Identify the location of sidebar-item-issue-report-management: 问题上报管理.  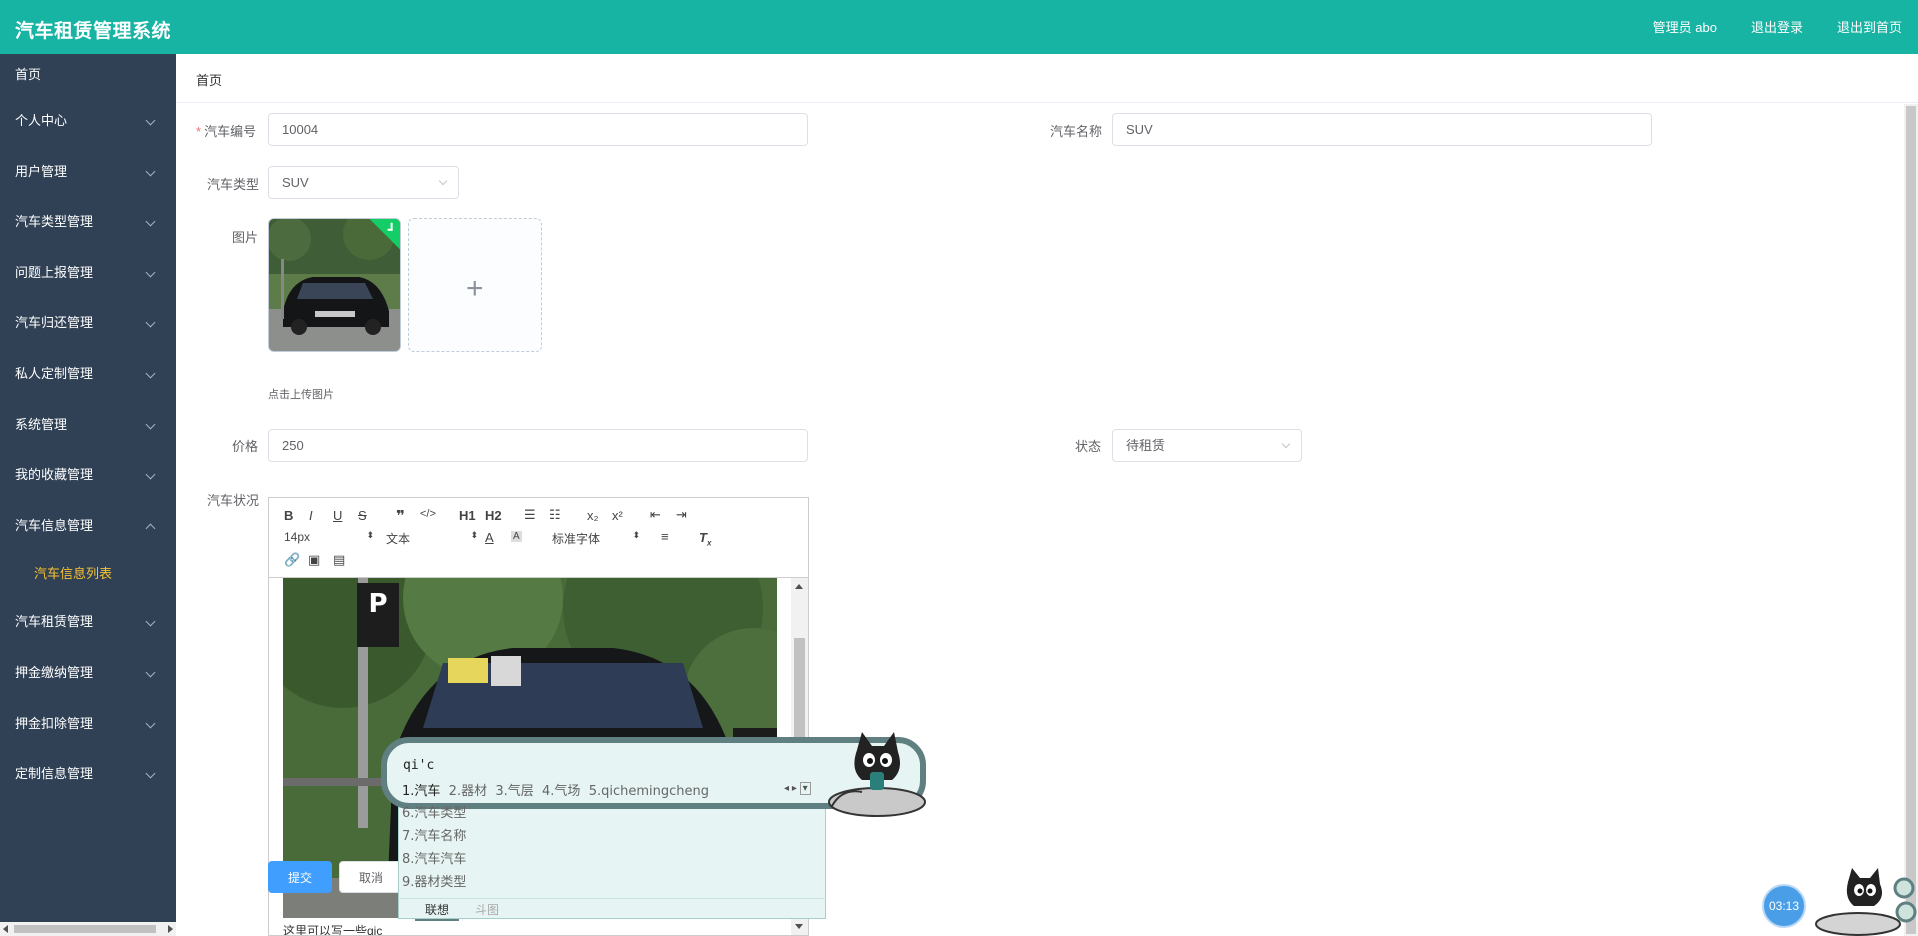
(88, 273).